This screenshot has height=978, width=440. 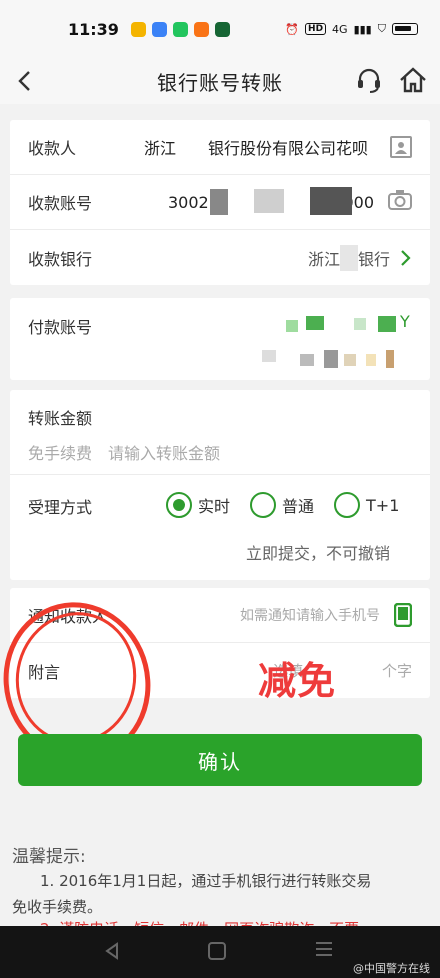 I want to click on radio-t1, so click(x=347, y=505).